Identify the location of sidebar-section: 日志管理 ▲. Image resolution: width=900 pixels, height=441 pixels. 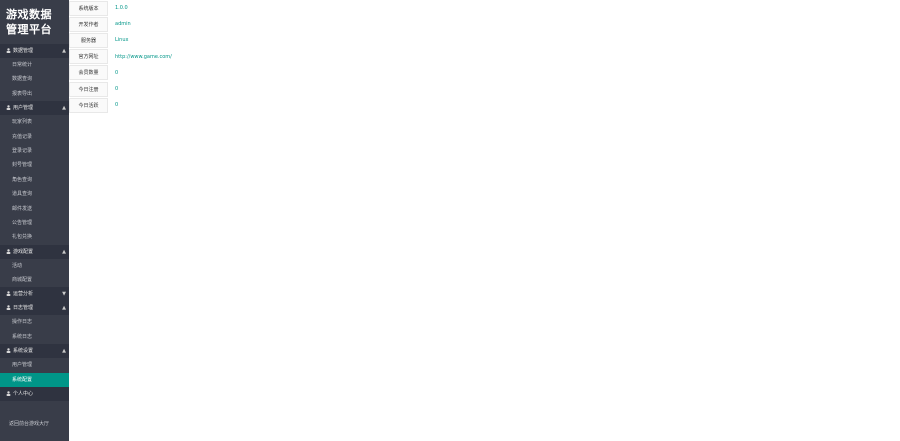
(34, 308).